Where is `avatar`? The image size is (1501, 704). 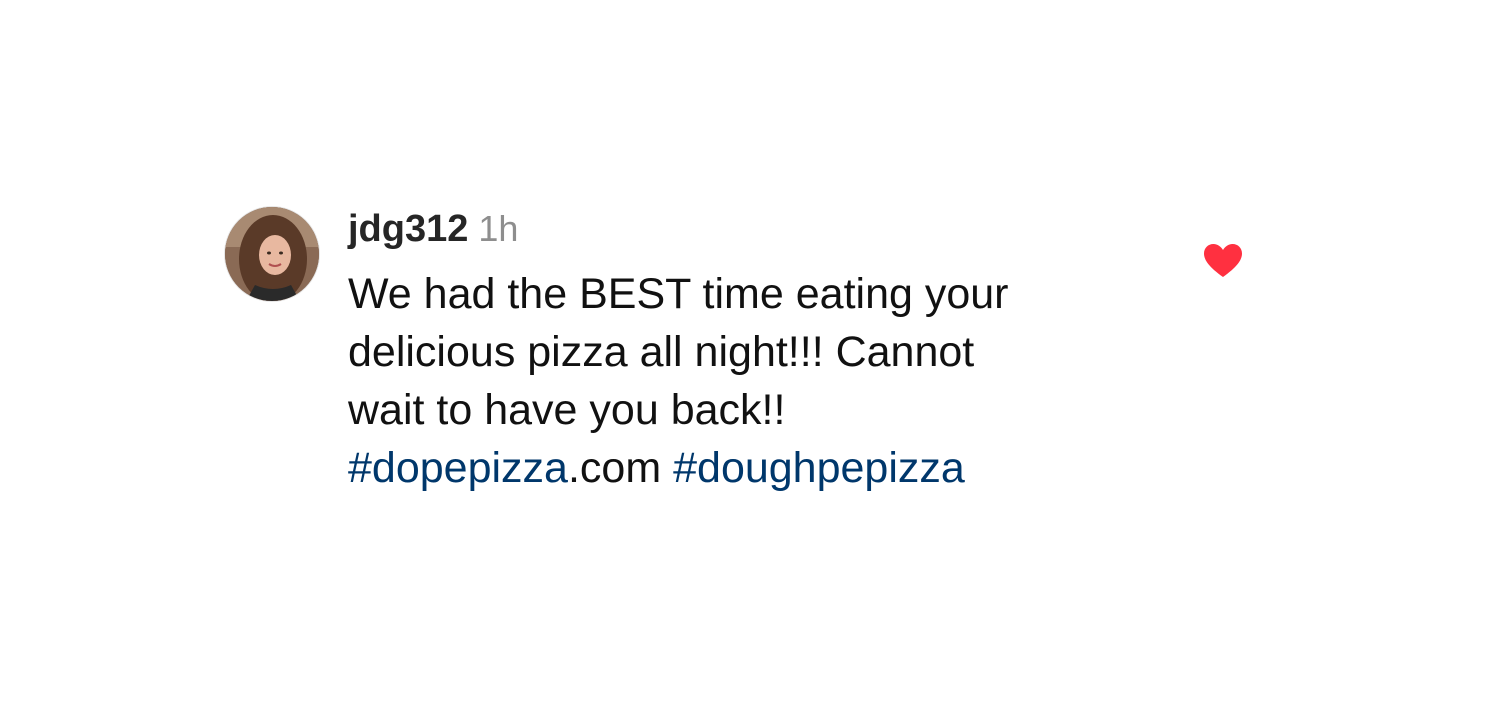 avatar is located at coordinates (272, 254).